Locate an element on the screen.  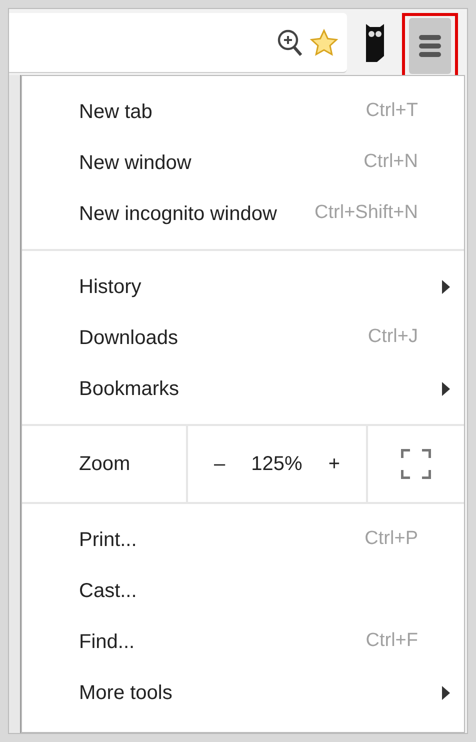
zoom-out-button: – is located at coordinates (220, 464).